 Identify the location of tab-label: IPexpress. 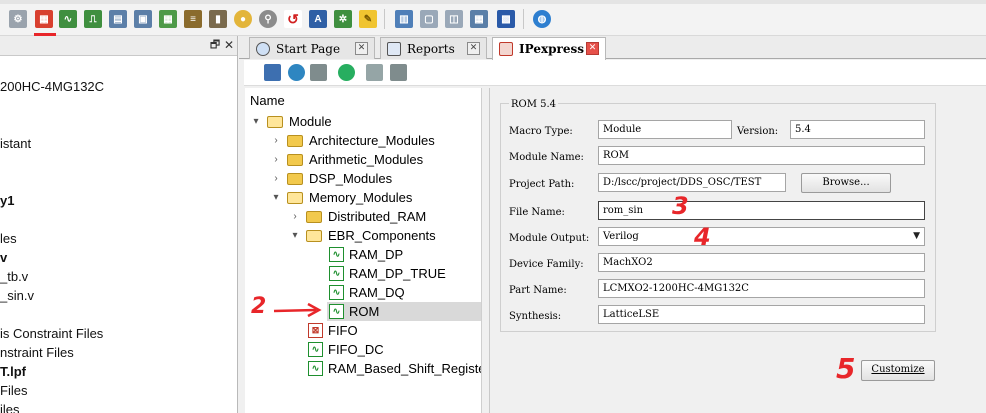
(551, 49).